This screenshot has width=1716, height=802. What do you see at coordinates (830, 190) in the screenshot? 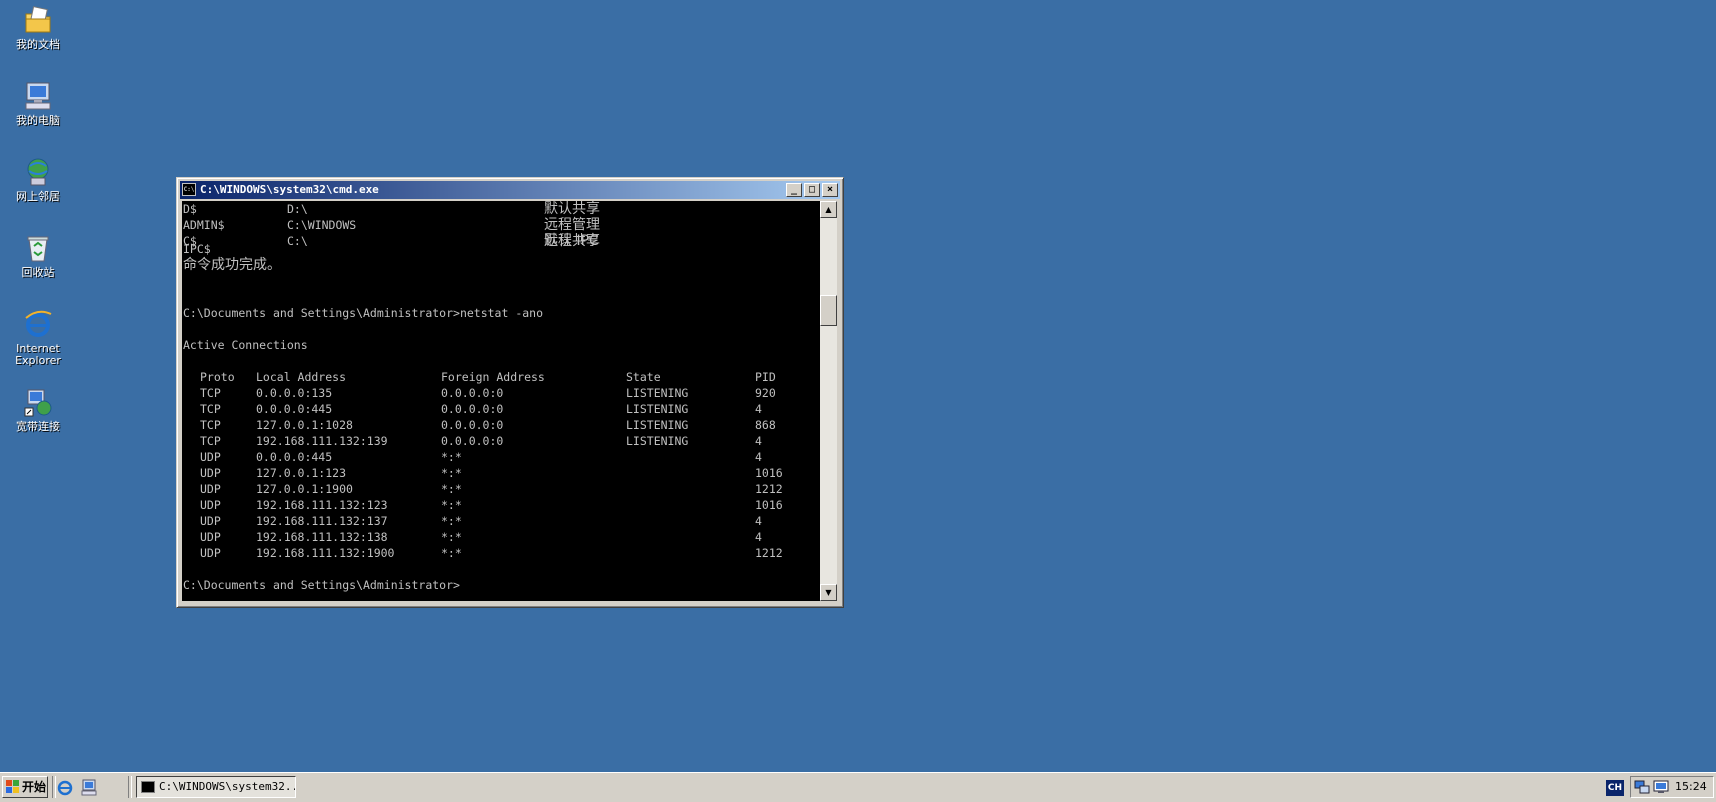
I see `close-button: ×` at bounding box center [830, 190].